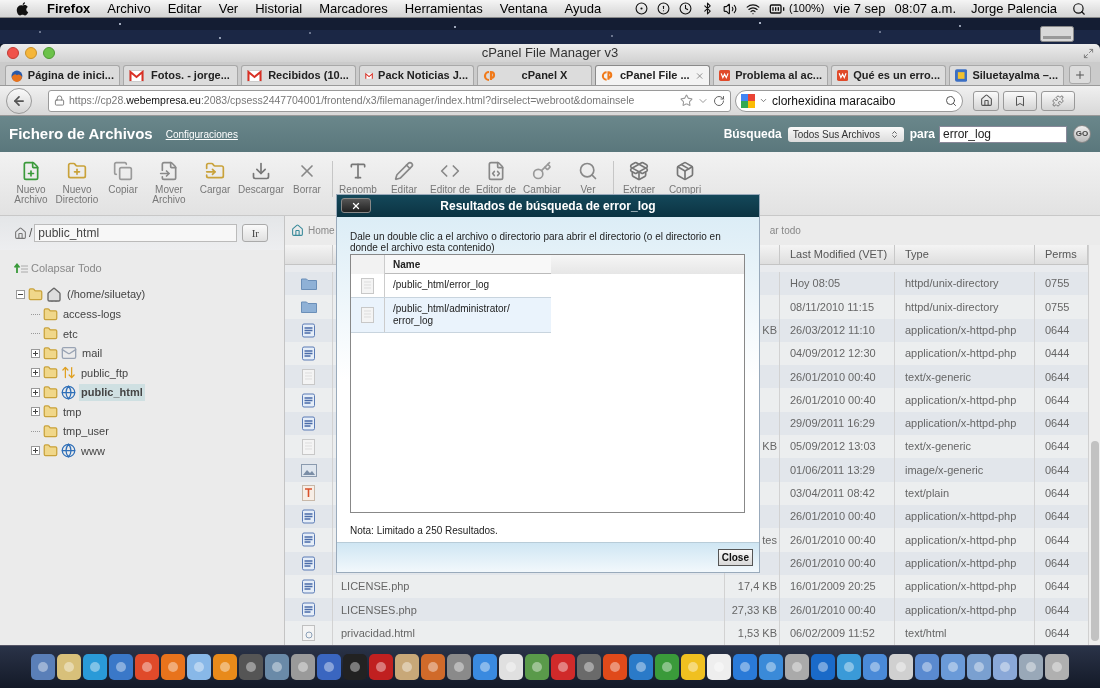 The image size is (1100, 688). Describe the element at coordinates (93, 450) in the screenshot. I see `tree-item: www` at that location.